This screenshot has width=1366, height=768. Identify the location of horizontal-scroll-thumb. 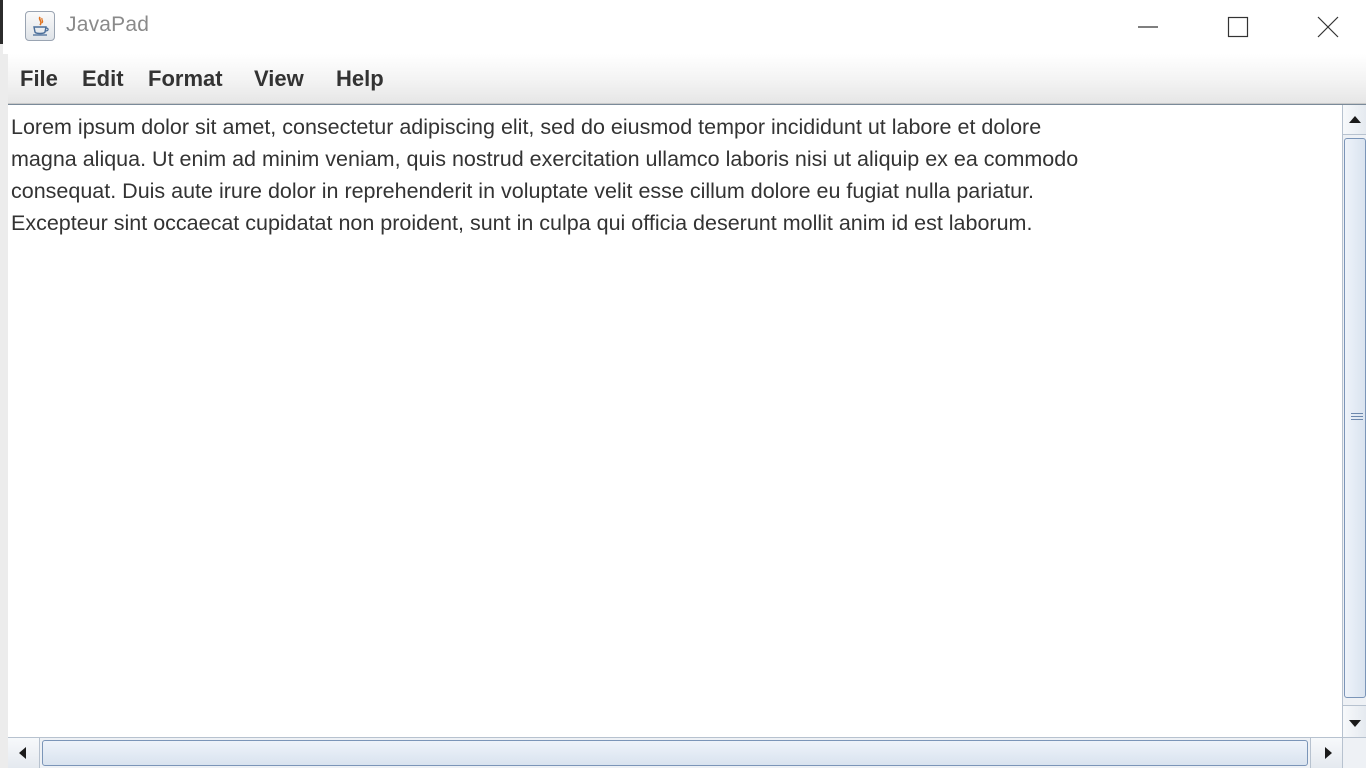
(675, 753).